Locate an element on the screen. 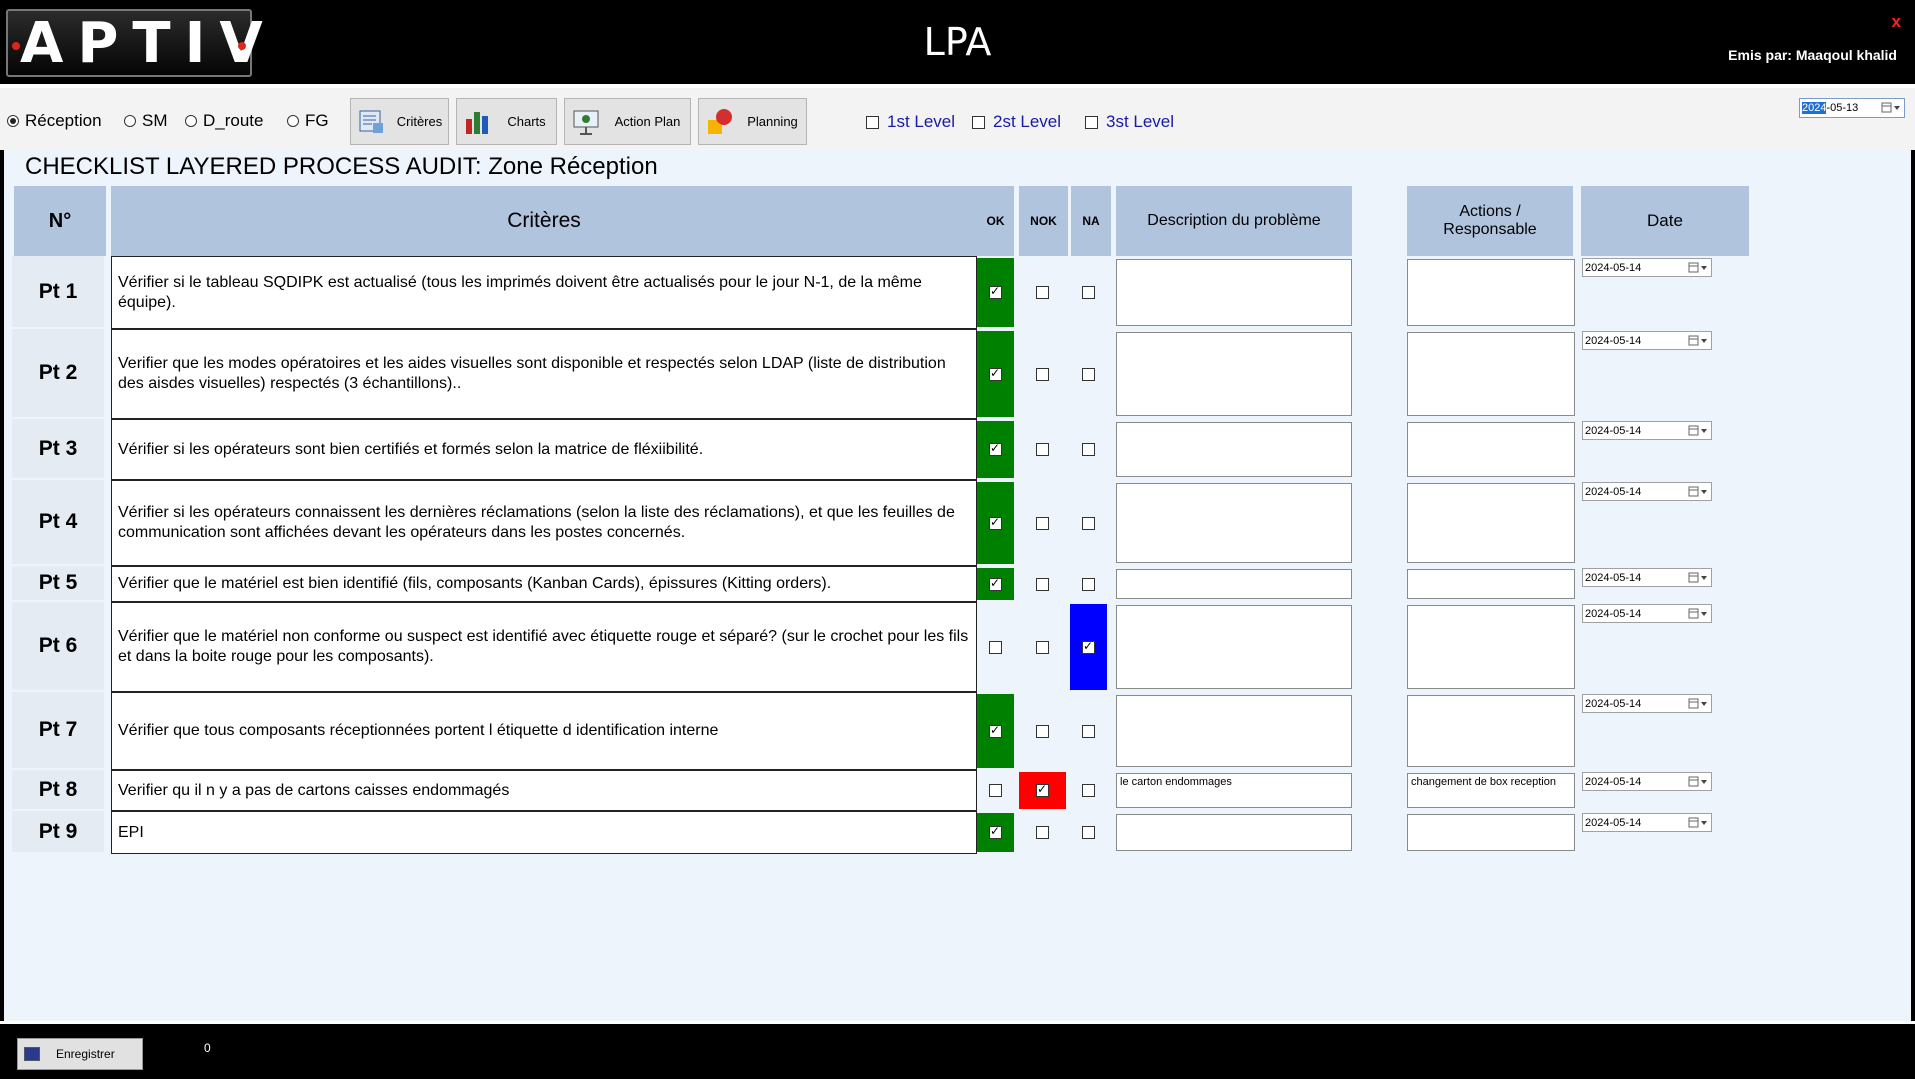 The image size is (1915, 1079). point-number: Pt 8 is located at coordinates (58, 789).